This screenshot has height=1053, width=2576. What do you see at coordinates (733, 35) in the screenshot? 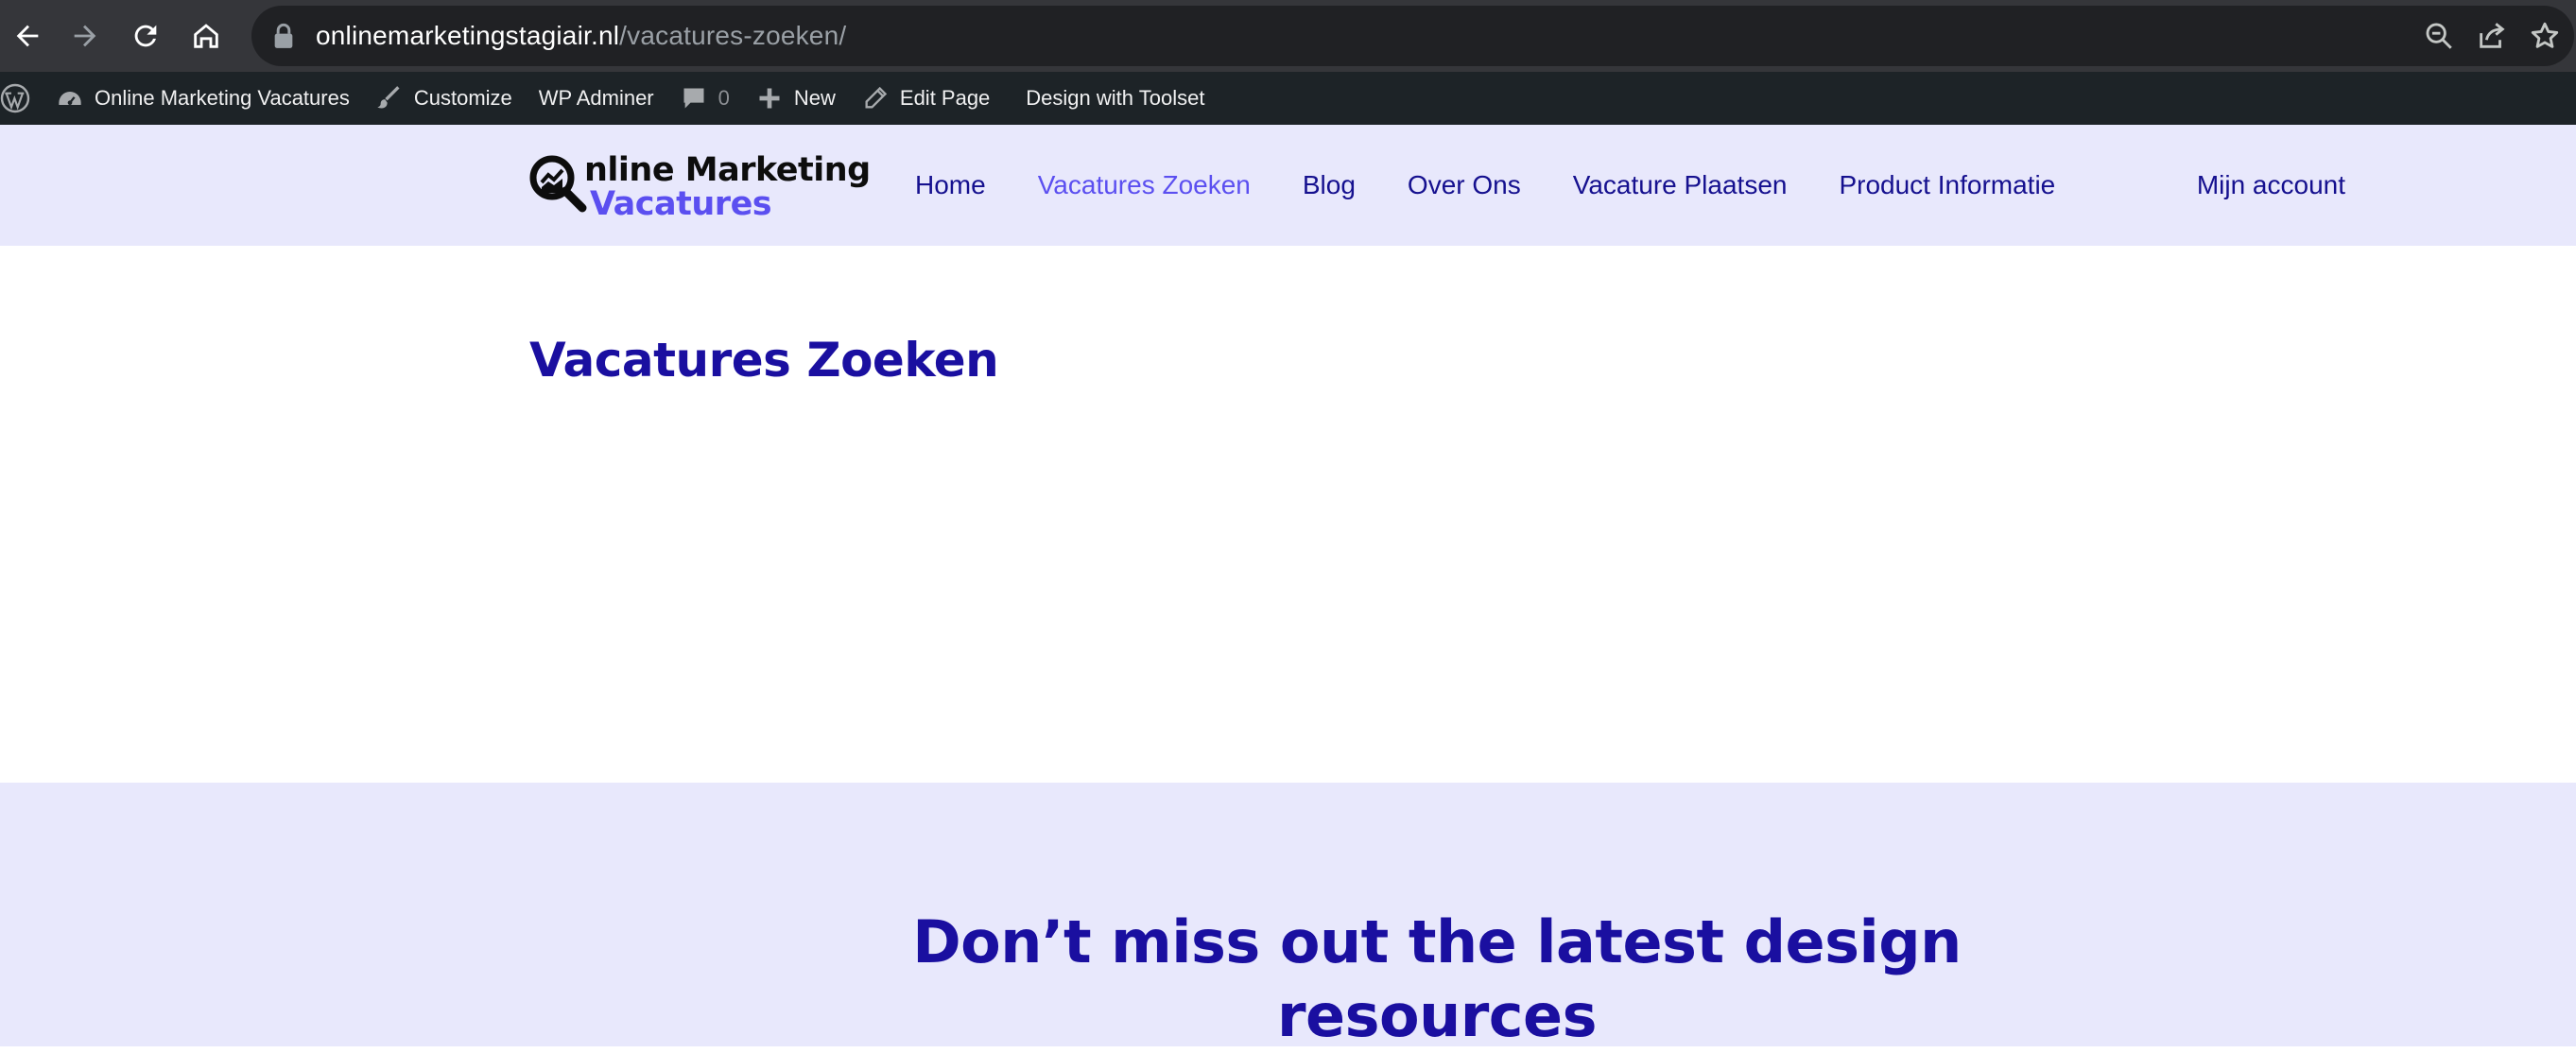
I see `url-path: /vacatures-zoeken/` at bounding box center [733, 35].